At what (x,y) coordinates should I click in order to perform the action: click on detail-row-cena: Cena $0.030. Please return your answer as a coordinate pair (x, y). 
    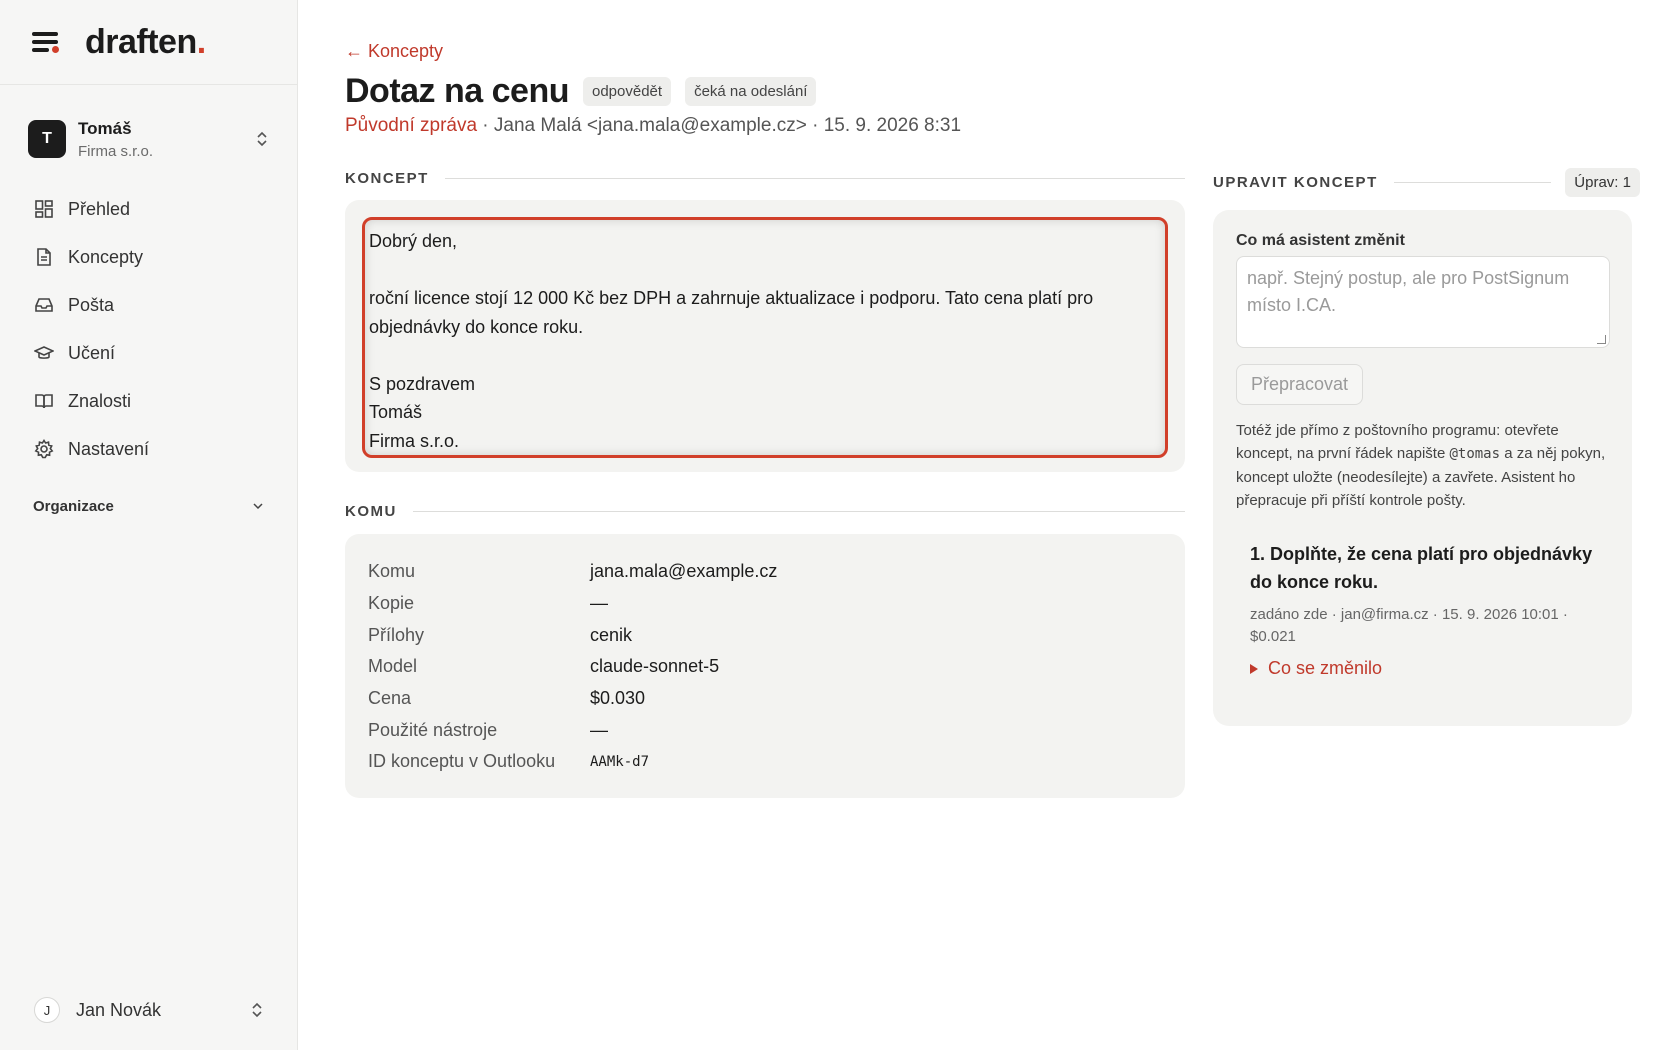
    Looking at the image, I should click on (765, 699).